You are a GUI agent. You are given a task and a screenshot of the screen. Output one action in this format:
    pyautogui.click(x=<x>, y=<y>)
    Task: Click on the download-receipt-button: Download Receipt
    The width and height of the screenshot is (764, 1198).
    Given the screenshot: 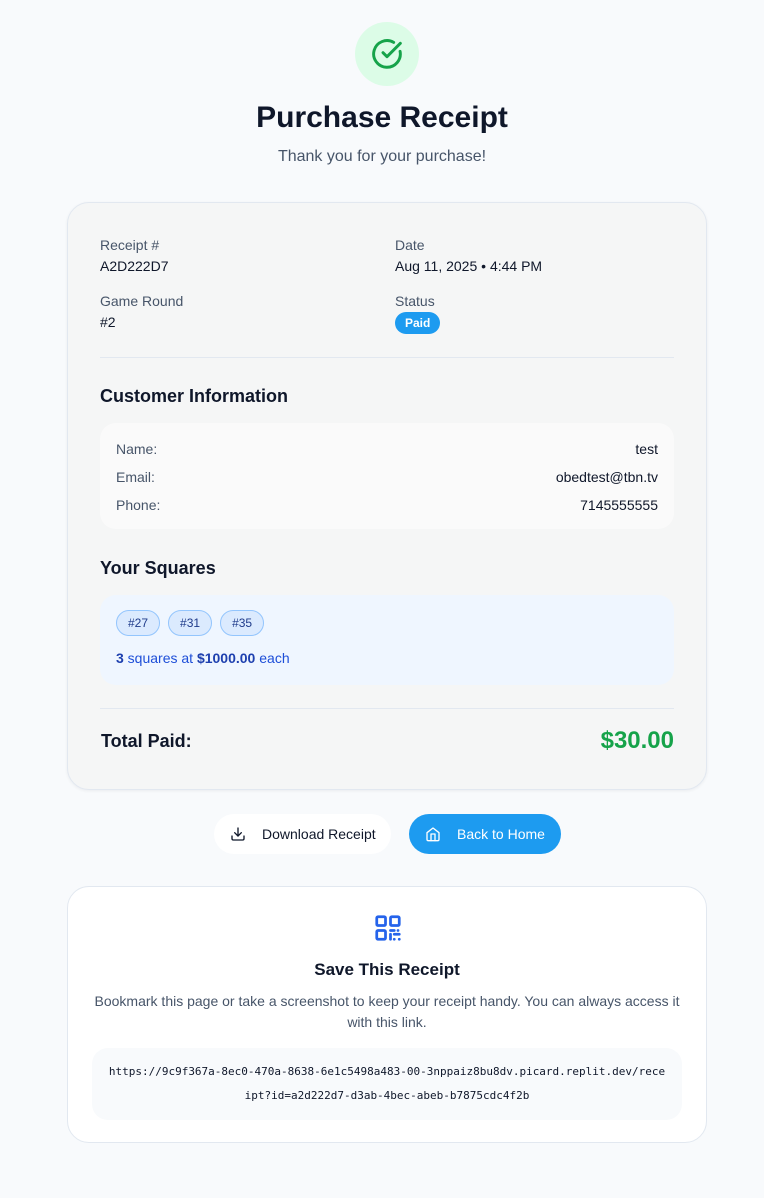 What is the action you would take?
    pyautogui.click(x=302, y=834)
    